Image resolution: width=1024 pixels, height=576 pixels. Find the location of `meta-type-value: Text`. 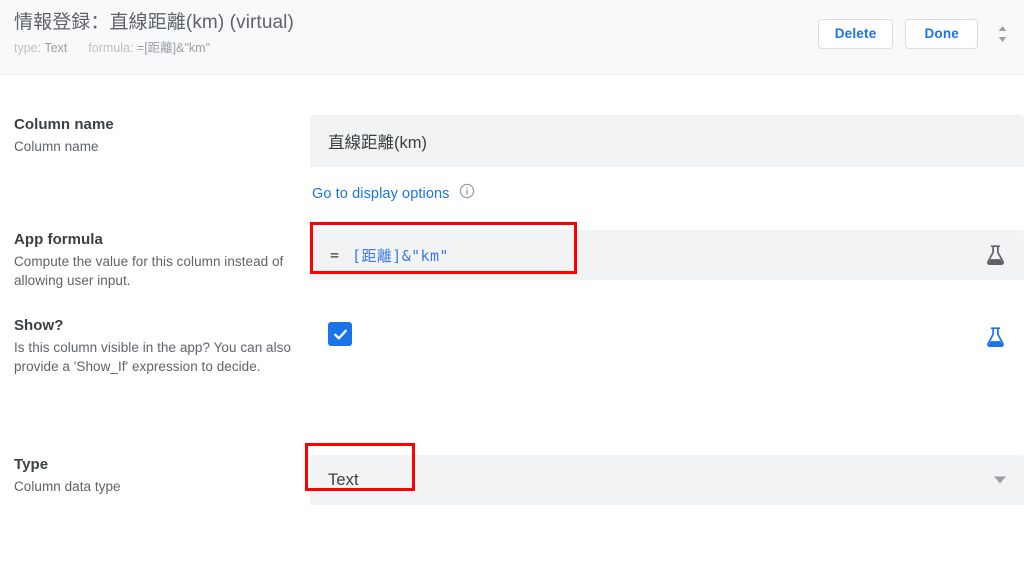

meta-type-value: Text is located at coordinates (56, 48).